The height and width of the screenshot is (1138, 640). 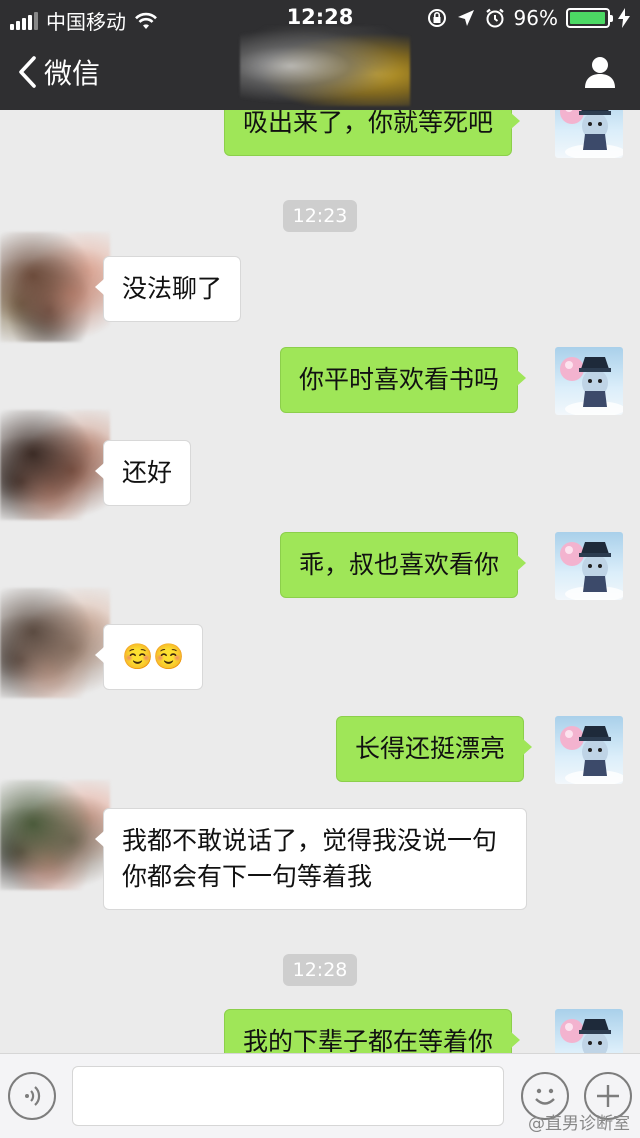 I want to click on battery-percent: 96%, so click(x=535, y=18).